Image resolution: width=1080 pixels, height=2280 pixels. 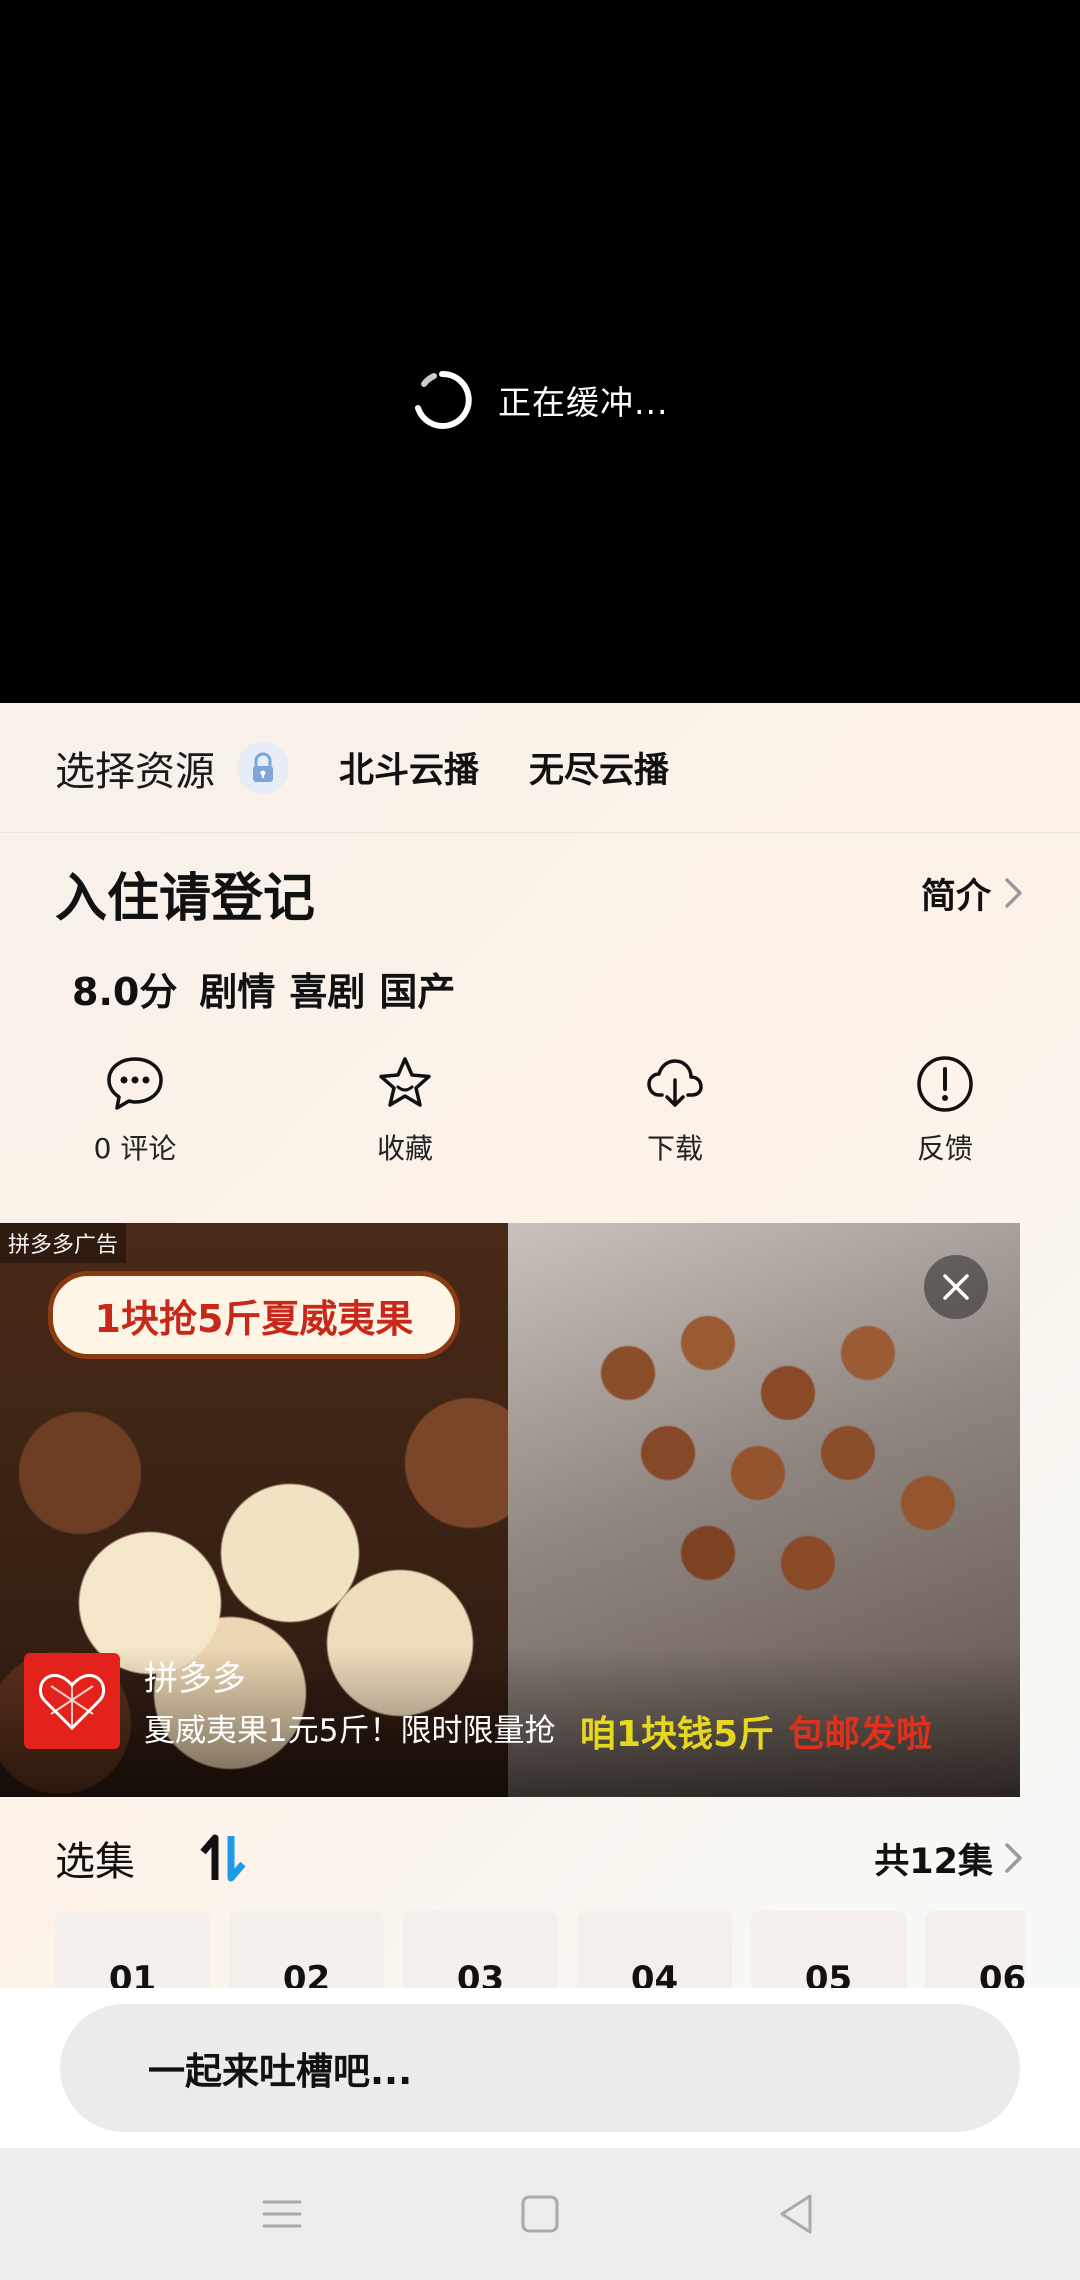 What do you see at coordinates (223, 1858) in the screenshot?
I see `sort-icon` at bounding box center [223, 1858].